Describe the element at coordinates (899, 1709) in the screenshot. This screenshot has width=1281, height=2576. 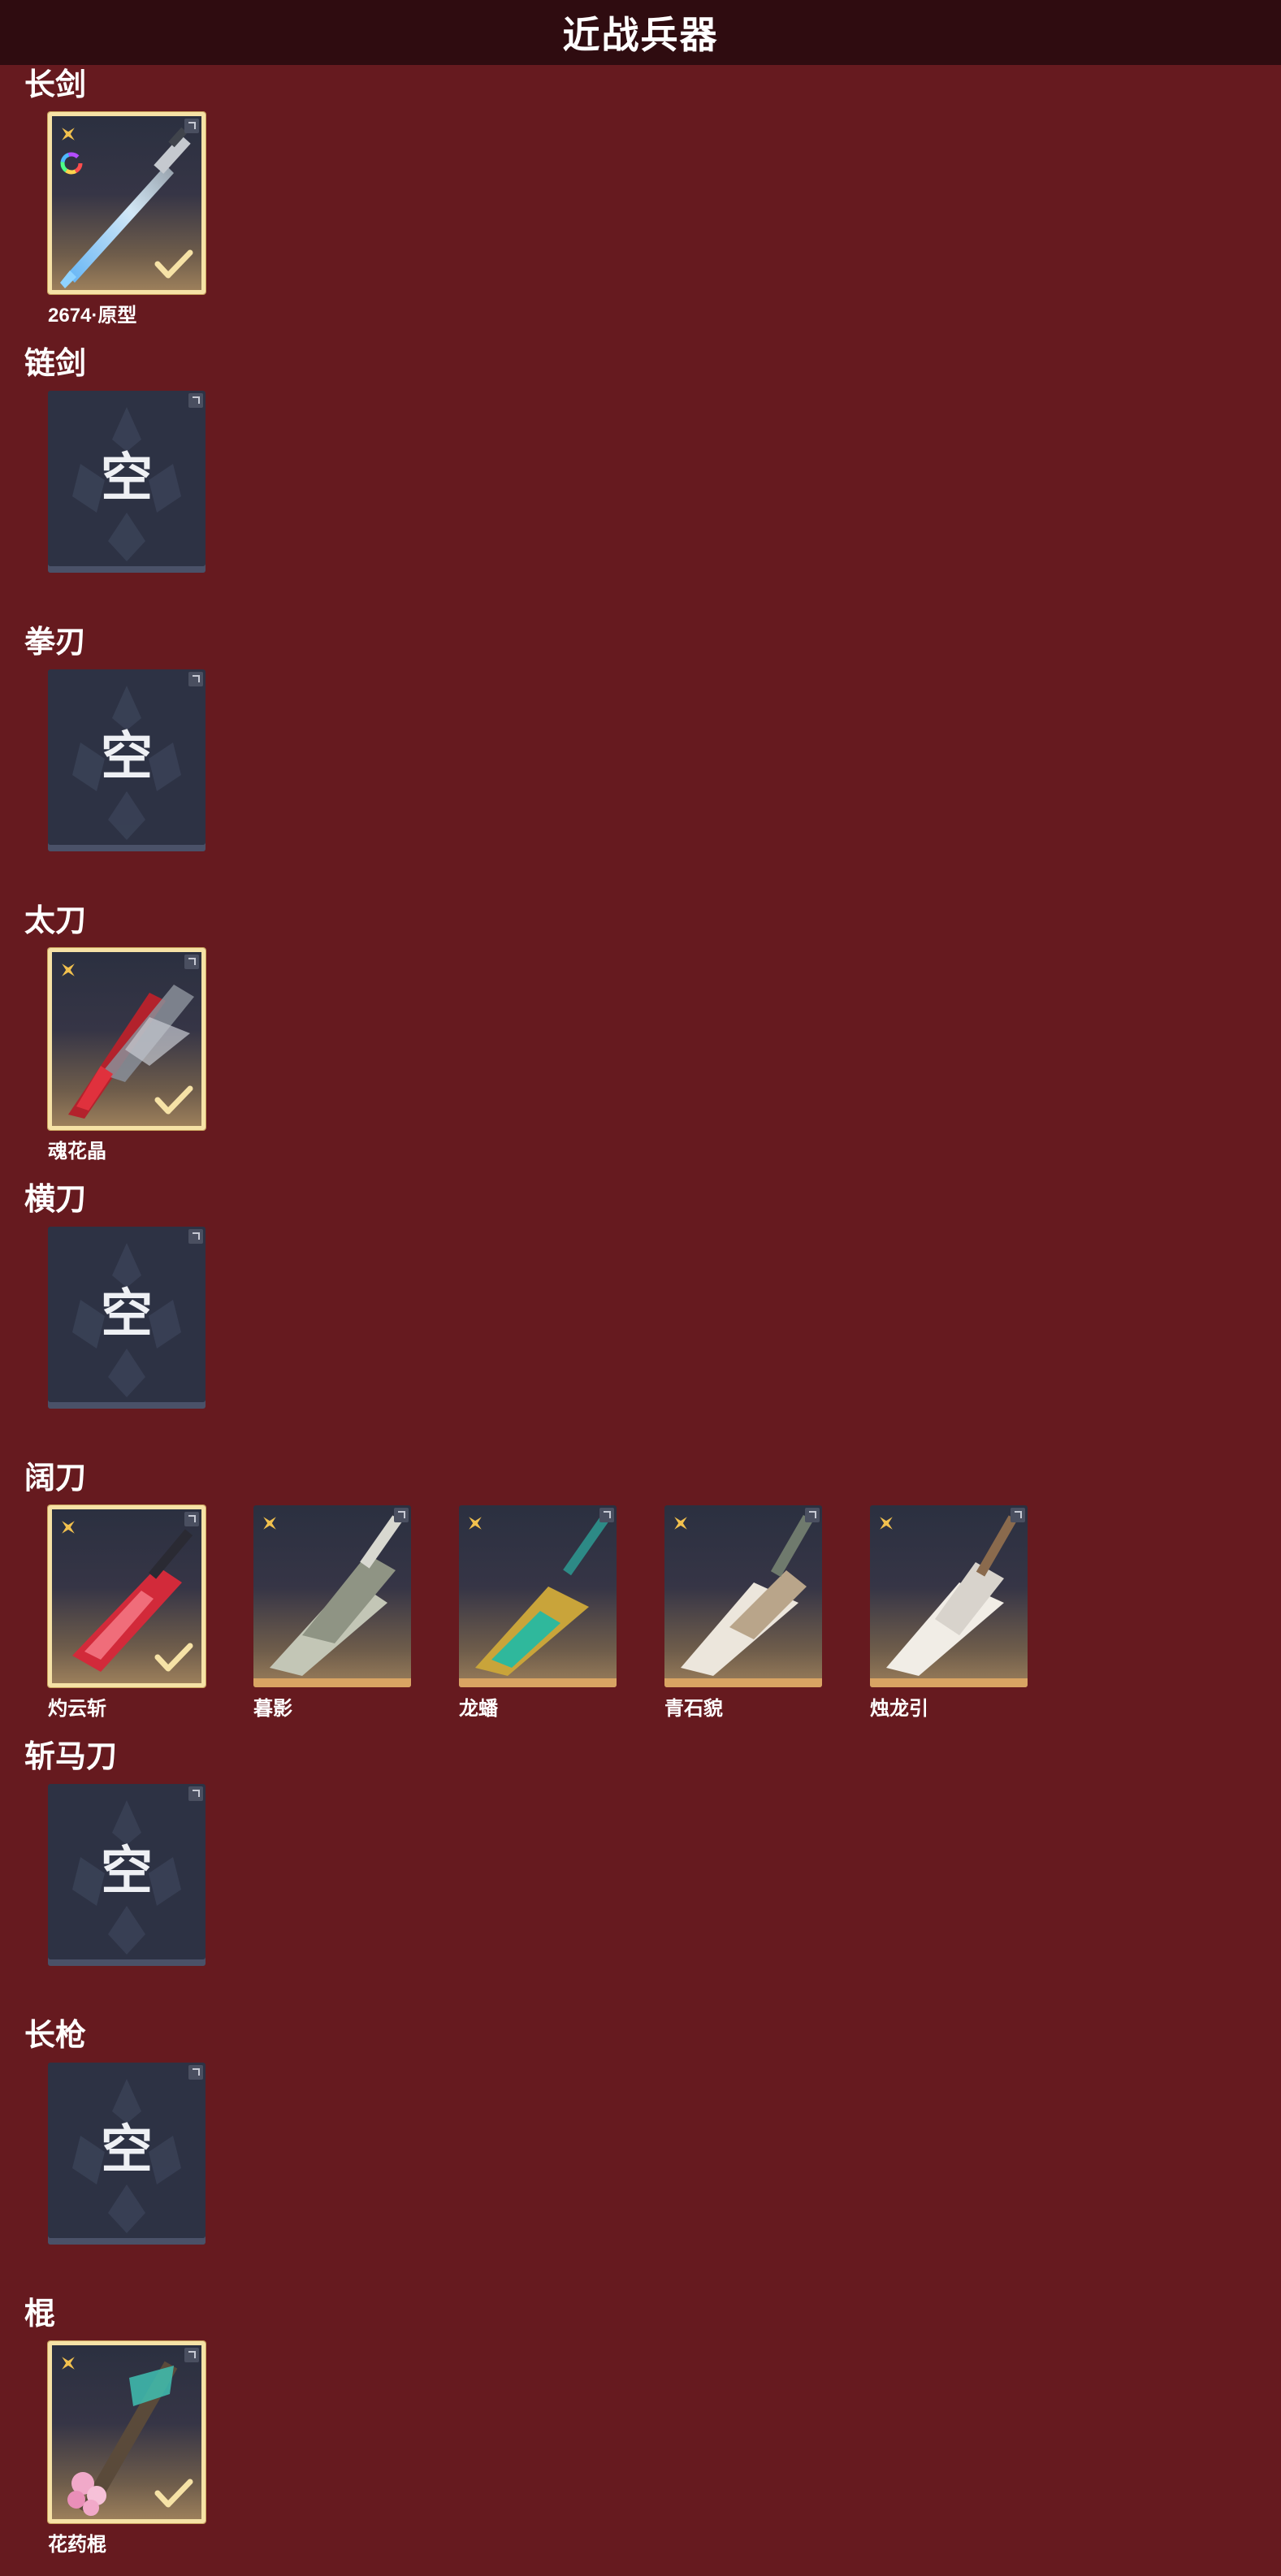
I see `weapon-name: 烛龙引` at that location.